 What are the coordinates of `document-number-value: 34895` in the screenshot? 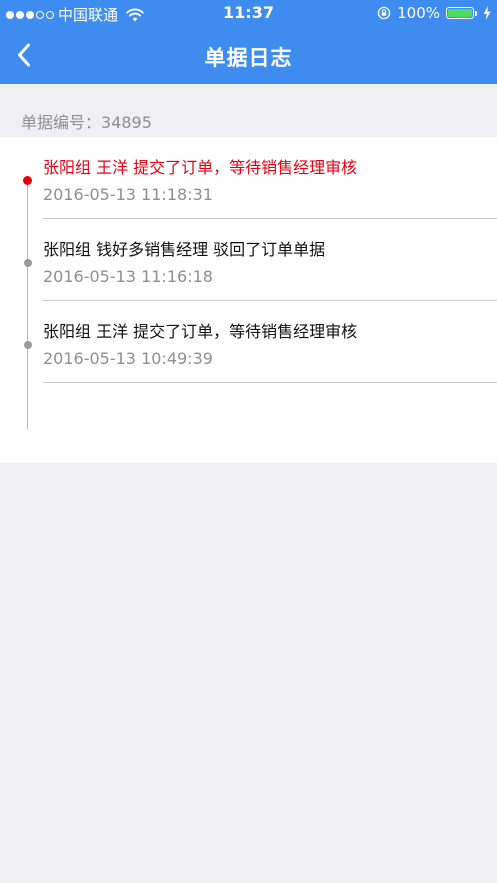 It's located at (126, 122).